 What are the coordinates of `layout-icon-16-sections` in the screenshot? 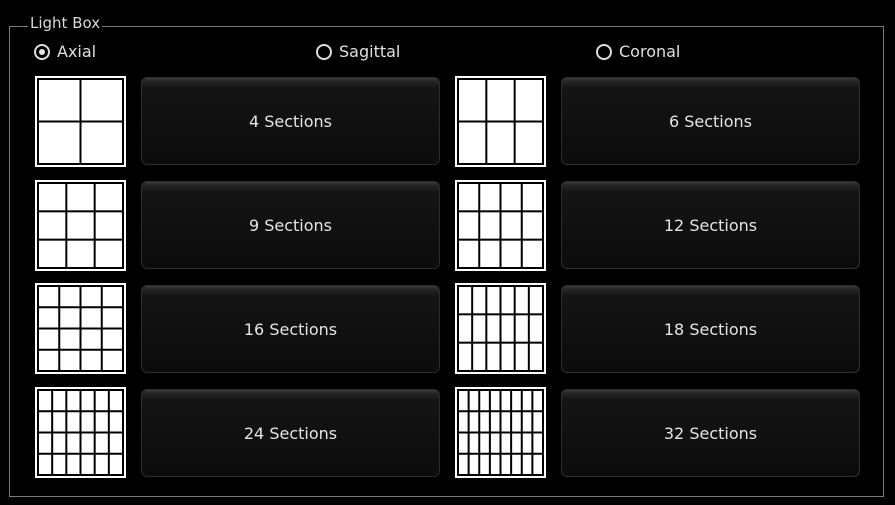 It's located at (80, 328).